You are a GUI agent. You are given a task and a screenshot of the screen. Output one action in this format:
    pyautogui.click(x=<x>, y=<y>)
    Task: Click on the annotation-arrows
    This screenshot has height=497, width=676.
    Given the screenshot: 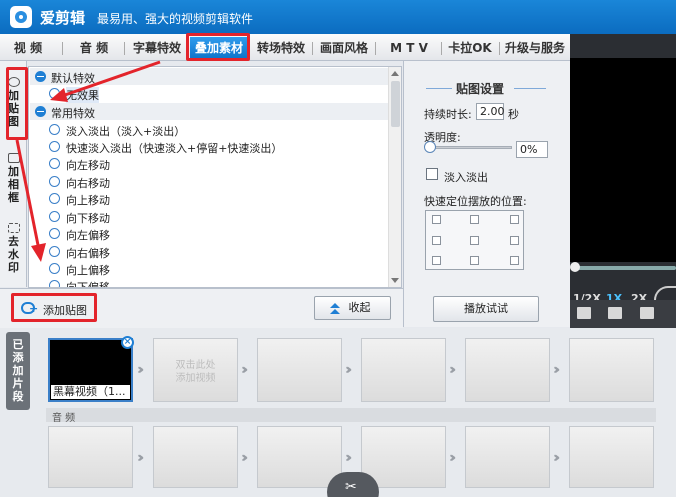 What is the action you would take?
    pyautogui.click(x=88, y=161)
    